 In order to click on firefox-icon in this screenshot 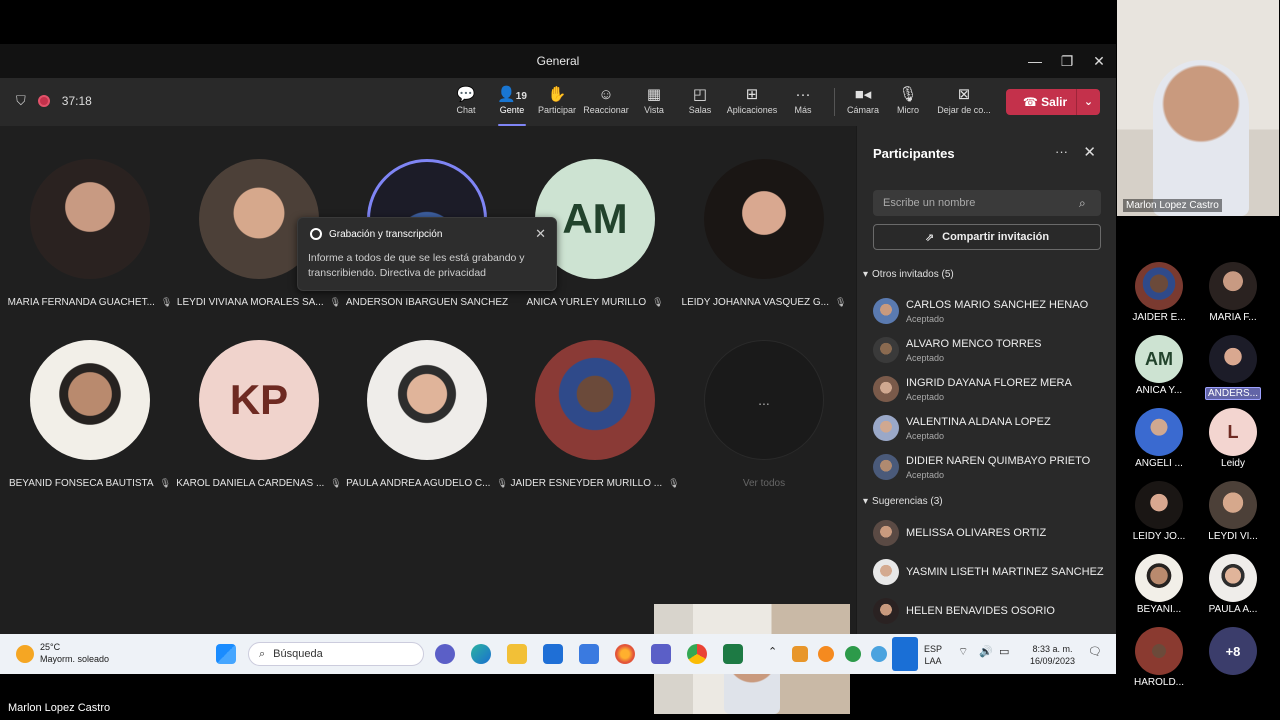, I will do `click(625, 654)`.